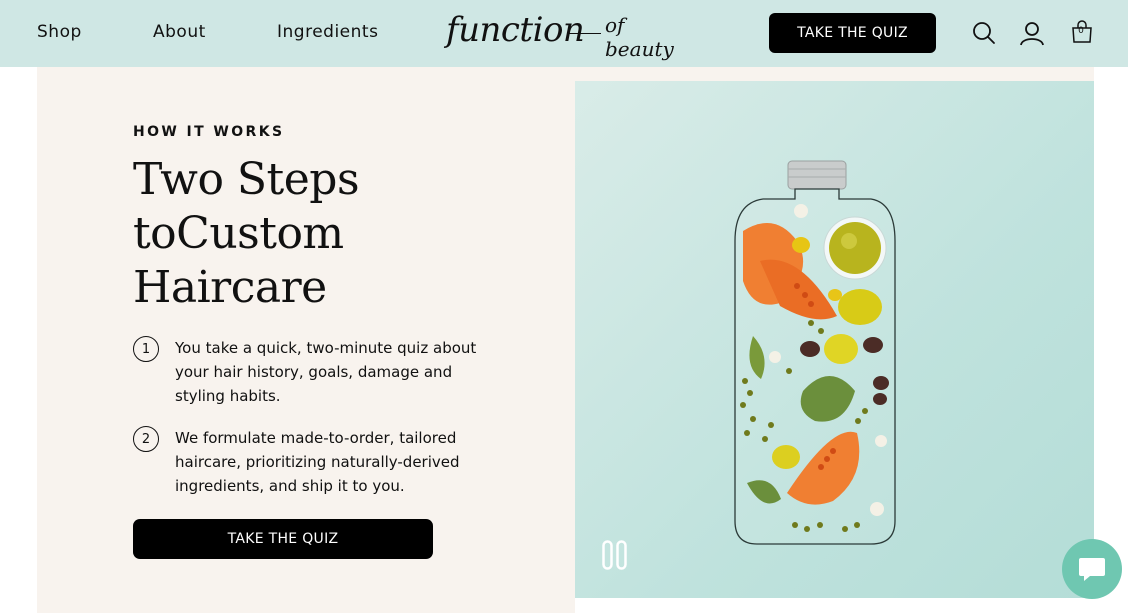  Describe the element at coordinates (852, 33) in the screenshot. I see `header-take-quiz-button: TAKE THE QUIZ` at that location.